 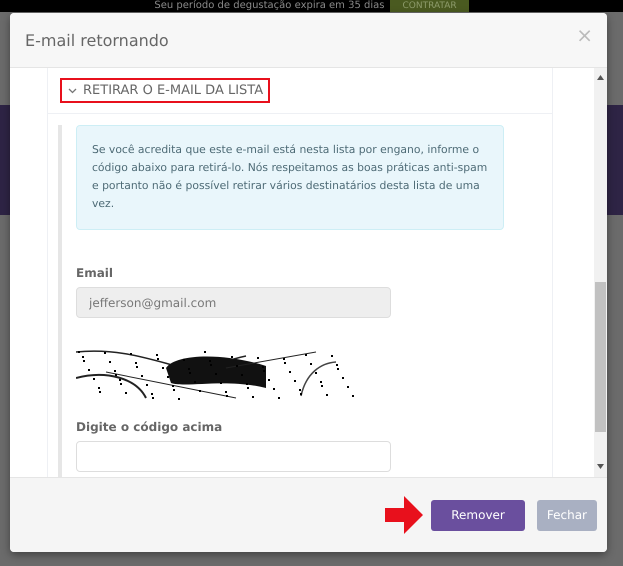 What do you see at coordinates (290, 177) in the screenshot?
I see `info-message: Se você acredita que este e-mail está nesta lista por engano, informe o código abaixo para retirá-lo. Nós respeitamos as boas práticas anti-spam e portanto não é possível retirar vários destinatários desta lista de uma vez.` at bounding box center [290, 177].